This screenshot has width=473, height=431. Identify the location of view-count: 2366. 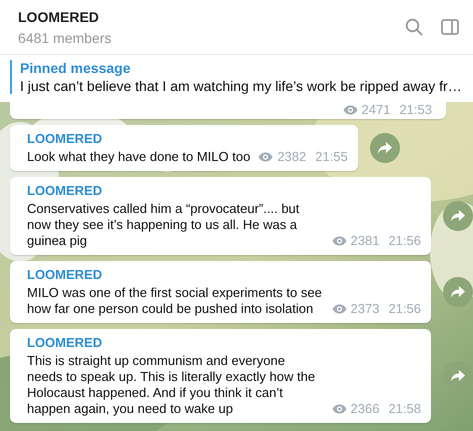
(365, 409).